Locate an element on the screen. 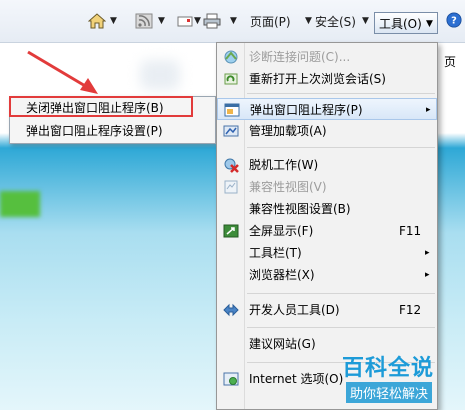 Image resolution: width=465 pixels, height=410 pixels. watermark: 百科全说 助你轻松解决 is located at coordinates (397, 378).